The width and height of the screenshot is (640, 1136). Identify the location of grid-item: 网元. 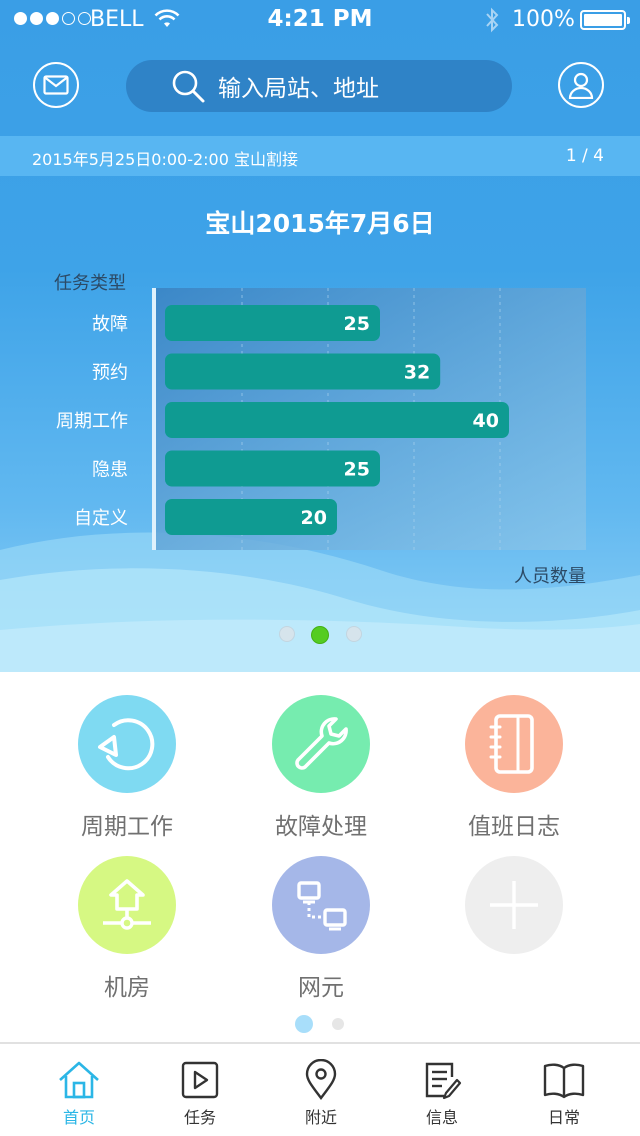
(321, 929).